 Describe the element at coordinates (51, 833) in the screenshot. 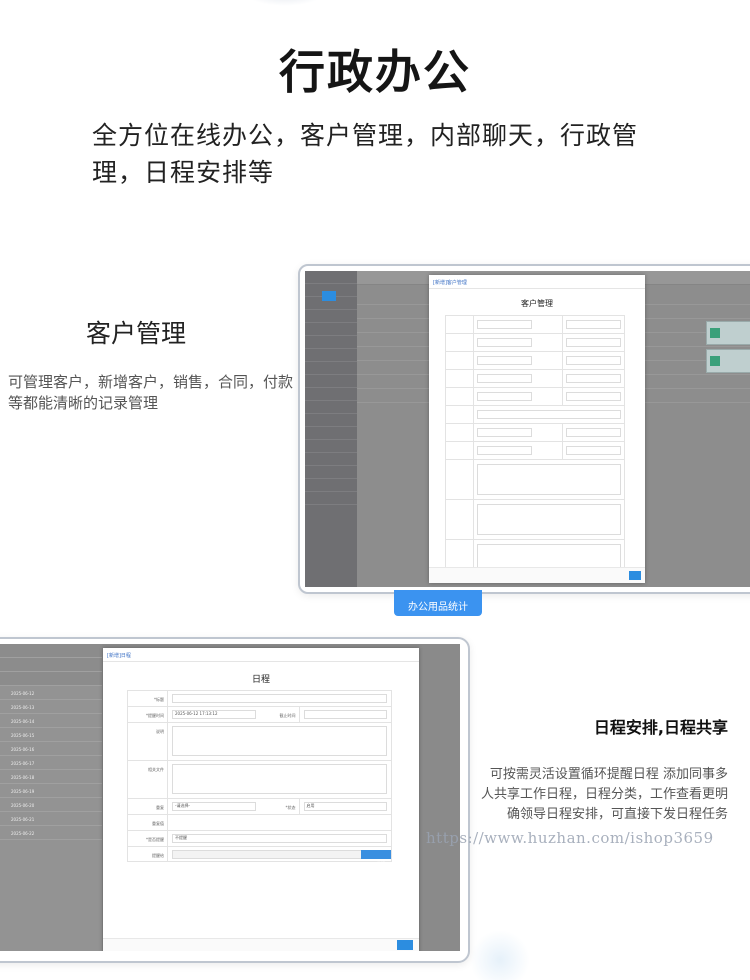

I see `list-item: 2025-06-22` at that location.